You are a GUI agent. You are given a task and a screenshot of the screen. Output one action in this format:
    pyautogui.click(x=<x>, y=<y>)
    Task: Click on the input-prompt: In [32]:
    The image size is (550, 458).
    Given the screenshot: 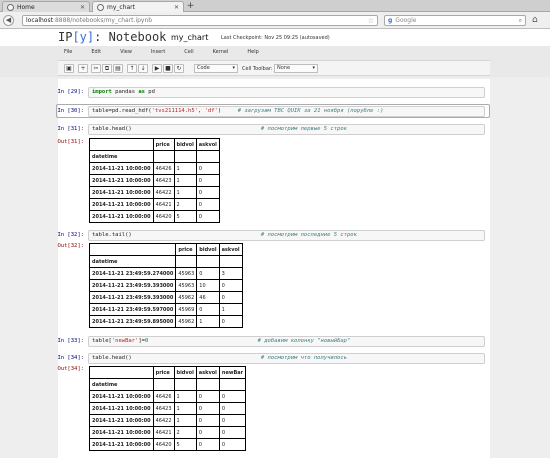 What is the action you would take?
    pyautogui.click(x=71, y=235)
    